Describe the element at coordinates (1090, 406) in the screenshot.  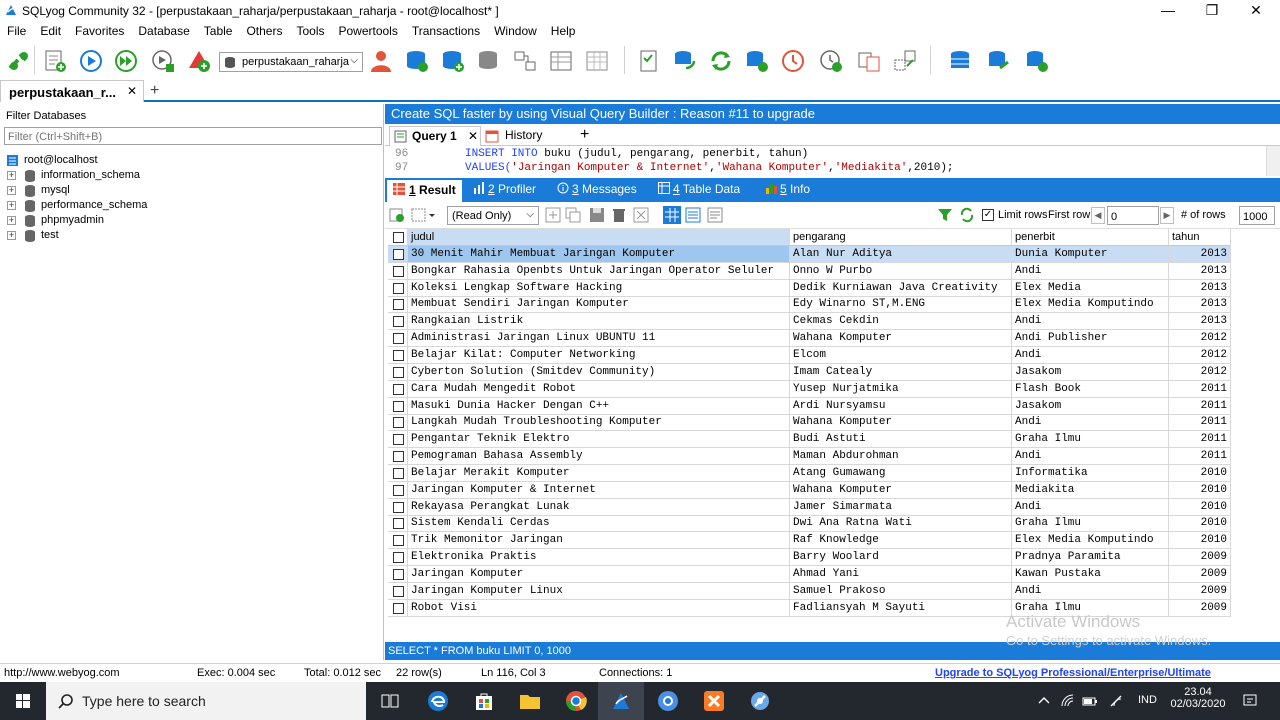
I see `table-cell: Jasakom` at that location.